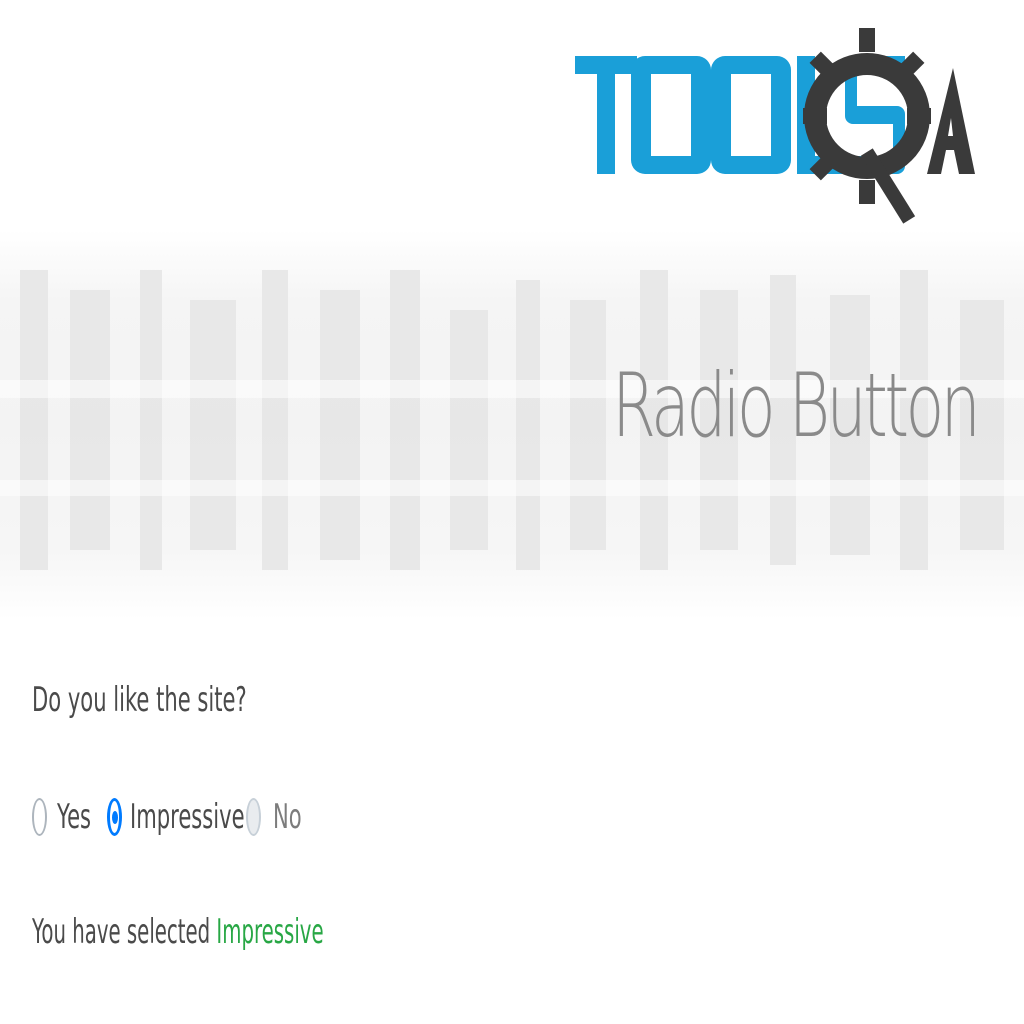  Describe the element at coordinates (796, 405) in the screenshot. I see `page-title: Radio Button` at that location.